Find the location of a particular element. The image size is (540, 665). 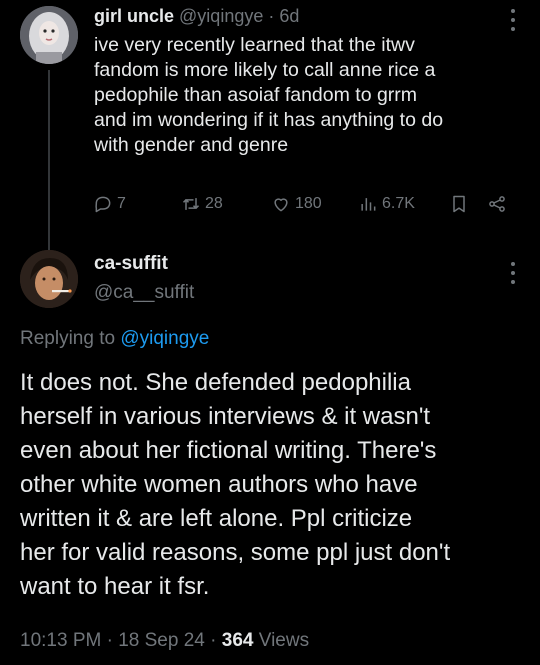

text-line: with gender and genre is located at coordinates (191, 145).